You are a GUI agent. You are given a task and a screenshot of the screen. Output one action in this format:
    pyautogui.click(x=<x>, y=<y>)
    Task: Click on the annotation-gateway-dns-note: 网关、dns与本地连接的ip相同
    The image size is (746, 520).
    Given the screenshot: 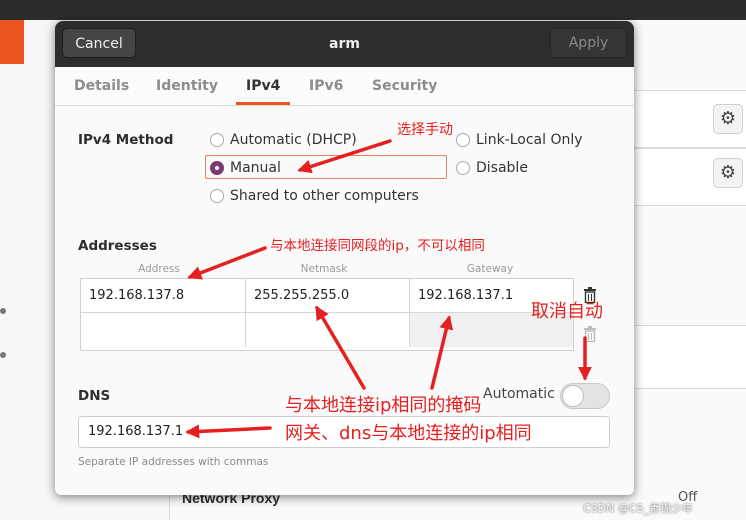 What is the action you would take?
    pyautogui.click(x=408, y=433)
    